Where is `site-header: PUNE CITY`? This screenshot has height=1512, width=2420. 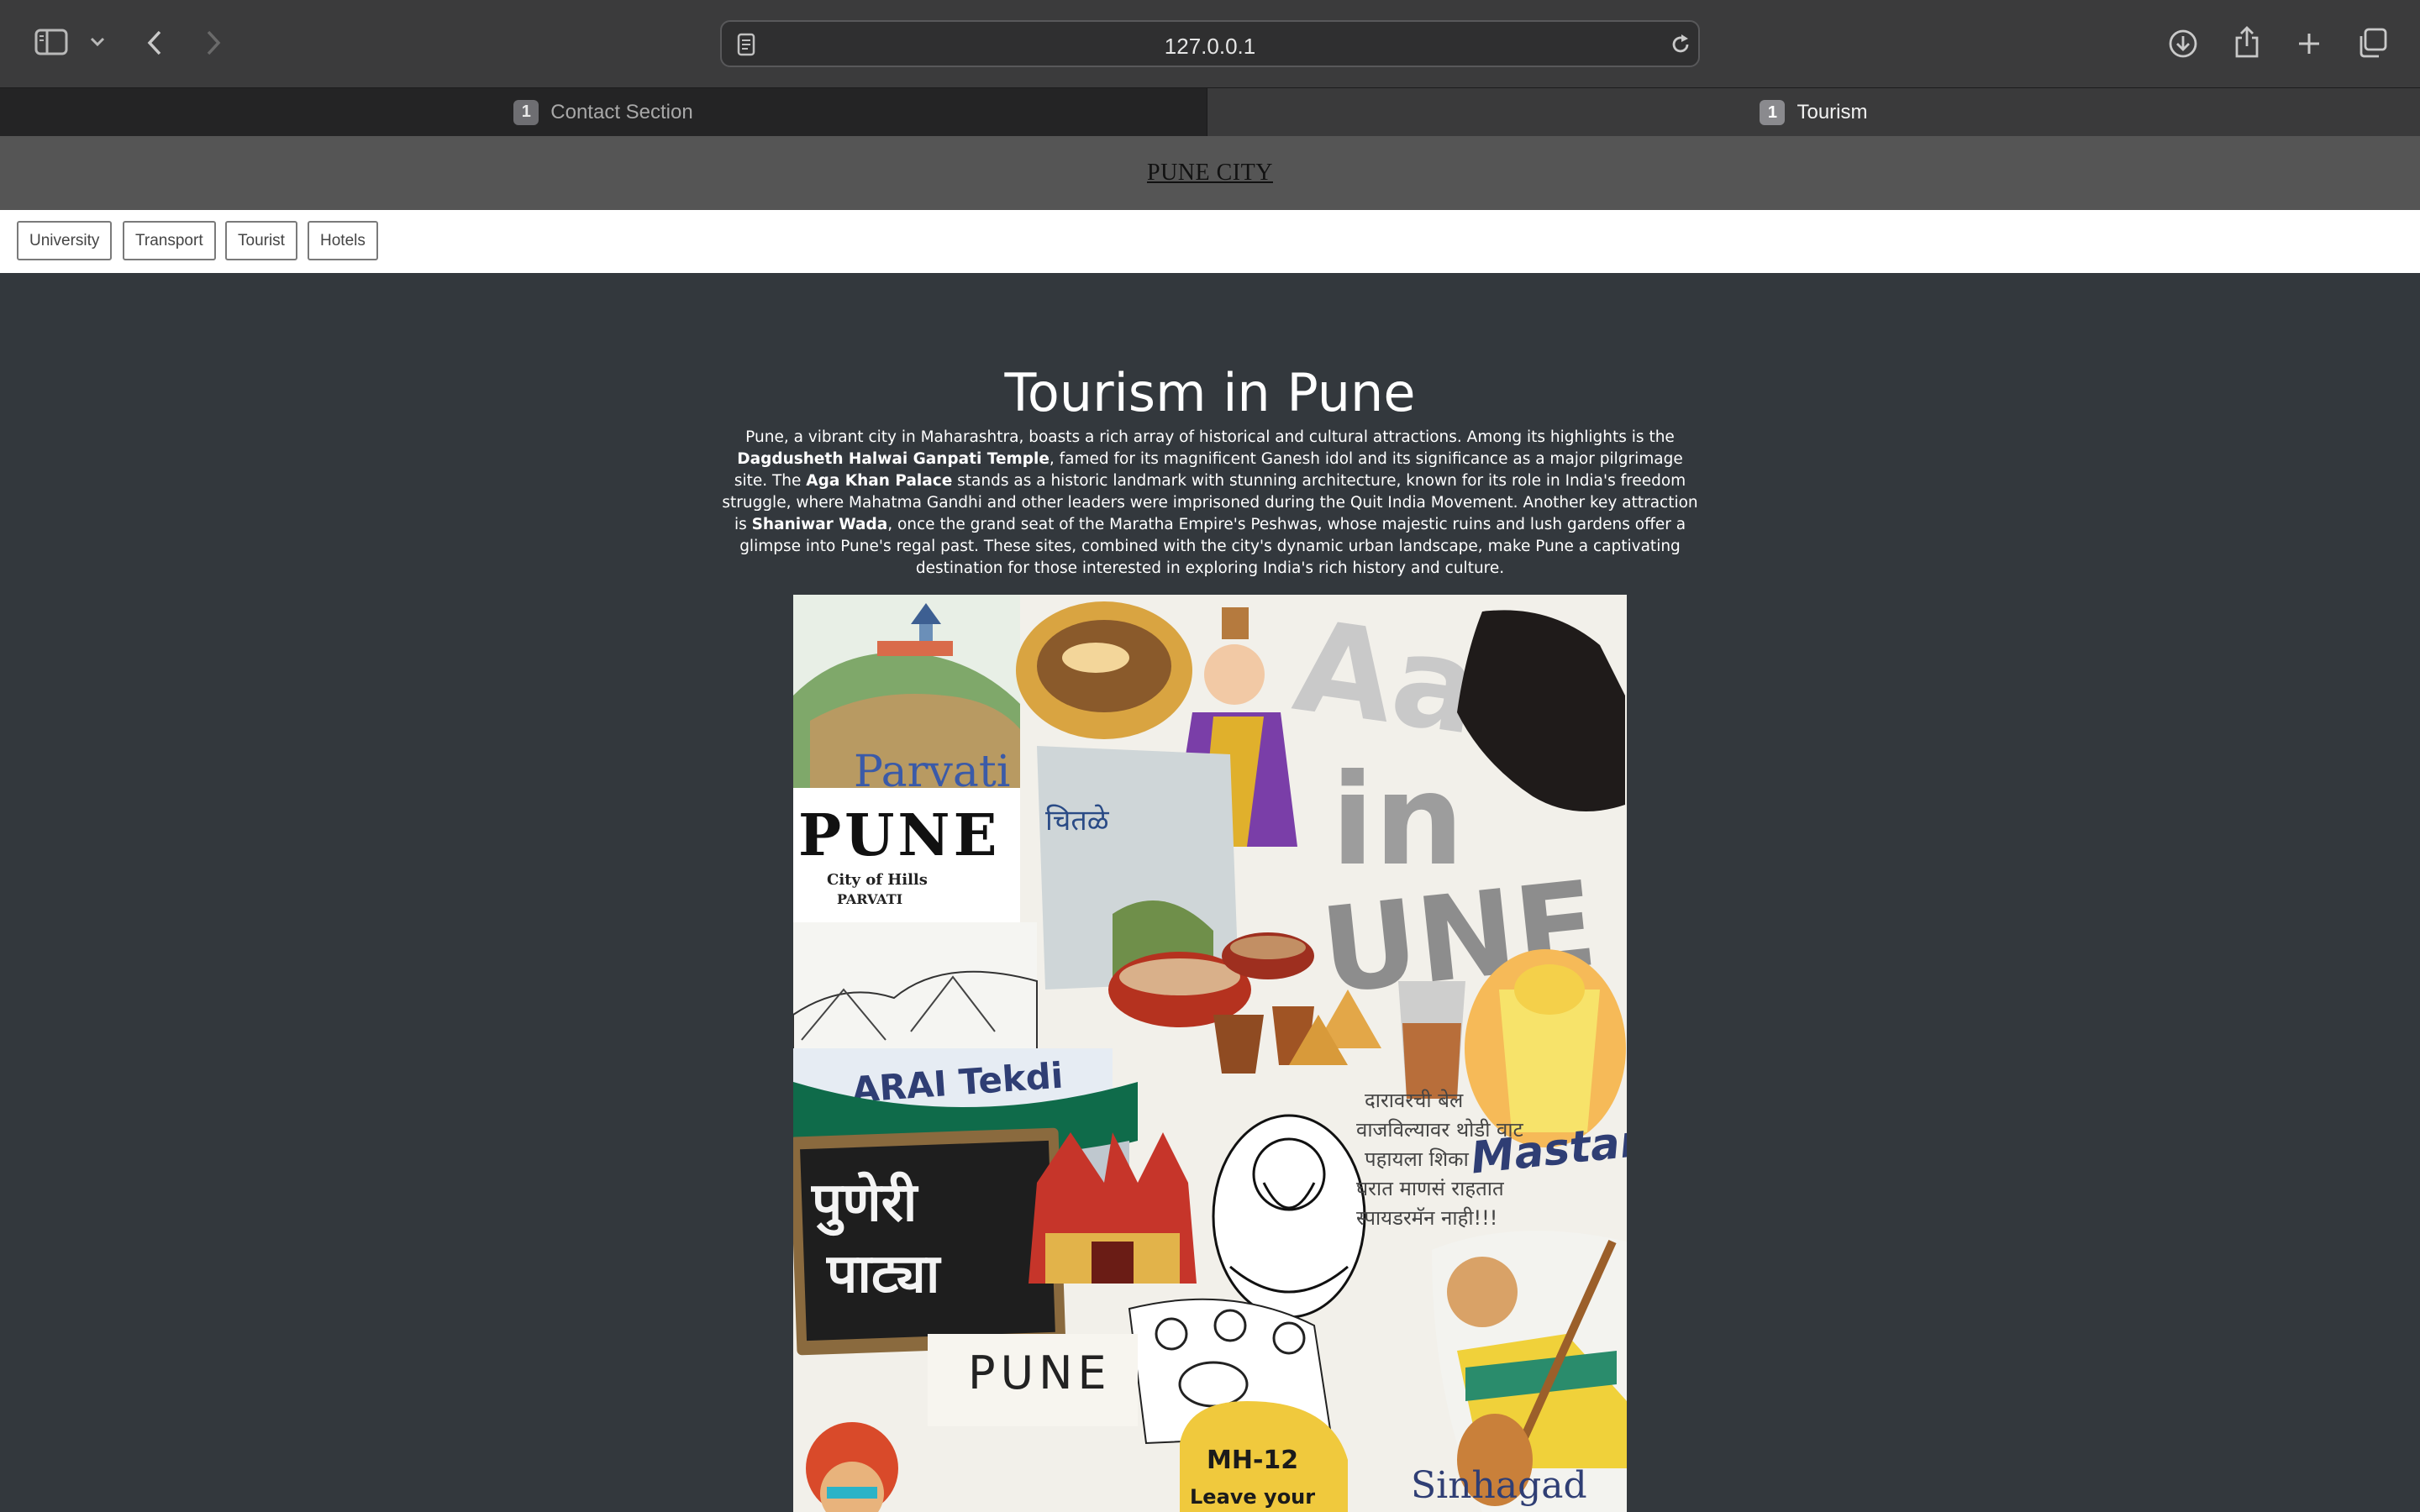
site-header: PUNE CITY is located at coordinates (1210, 173).